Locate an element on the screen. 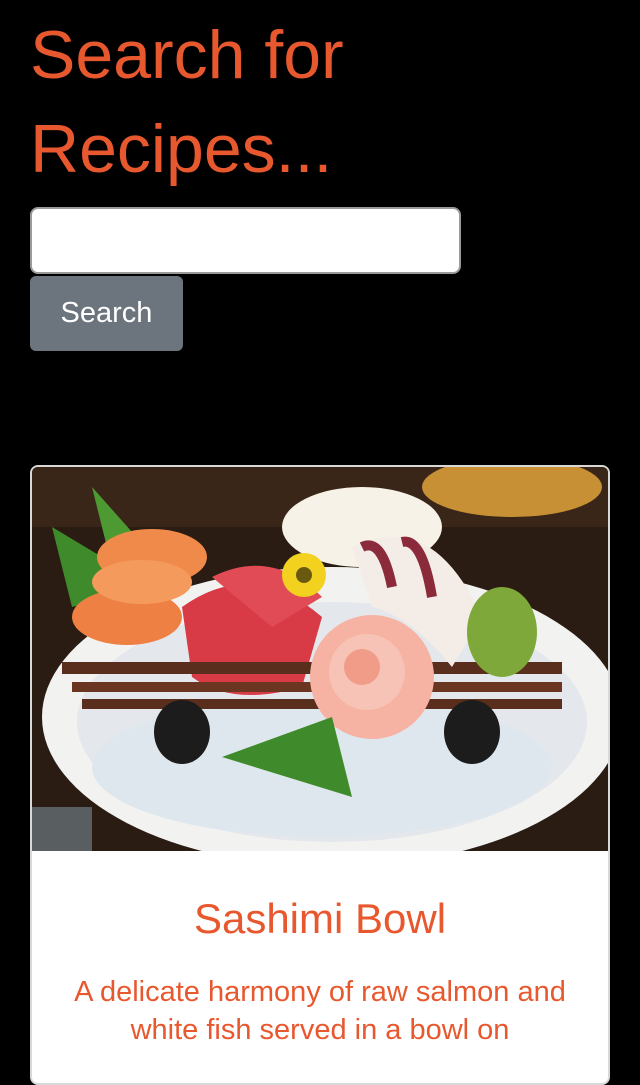 This screenshot has width=640, height=1085. recipe-title: Sashimi Bowl is located at coordinates (320, 919).